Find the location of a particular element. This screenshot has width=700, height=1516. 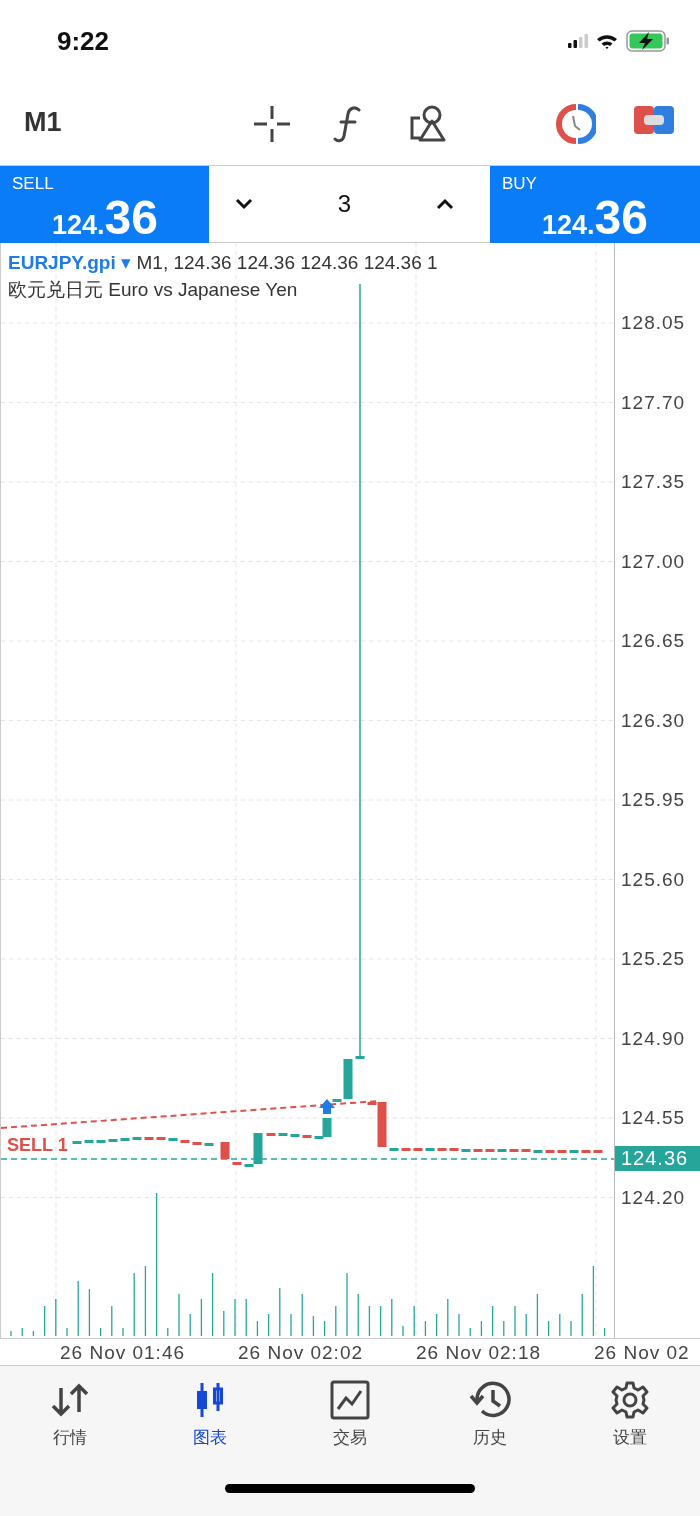

tab-item: 交易 is located at coordinates (350, 1429).